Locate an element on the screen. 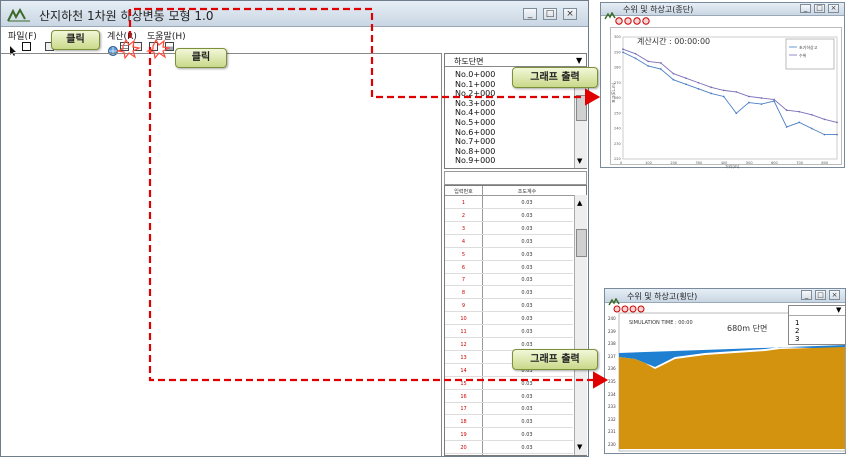 This screenshot has width=849, height=457. scroll-up-arrow-icon: ▲ is located at coordinates (579, 203).